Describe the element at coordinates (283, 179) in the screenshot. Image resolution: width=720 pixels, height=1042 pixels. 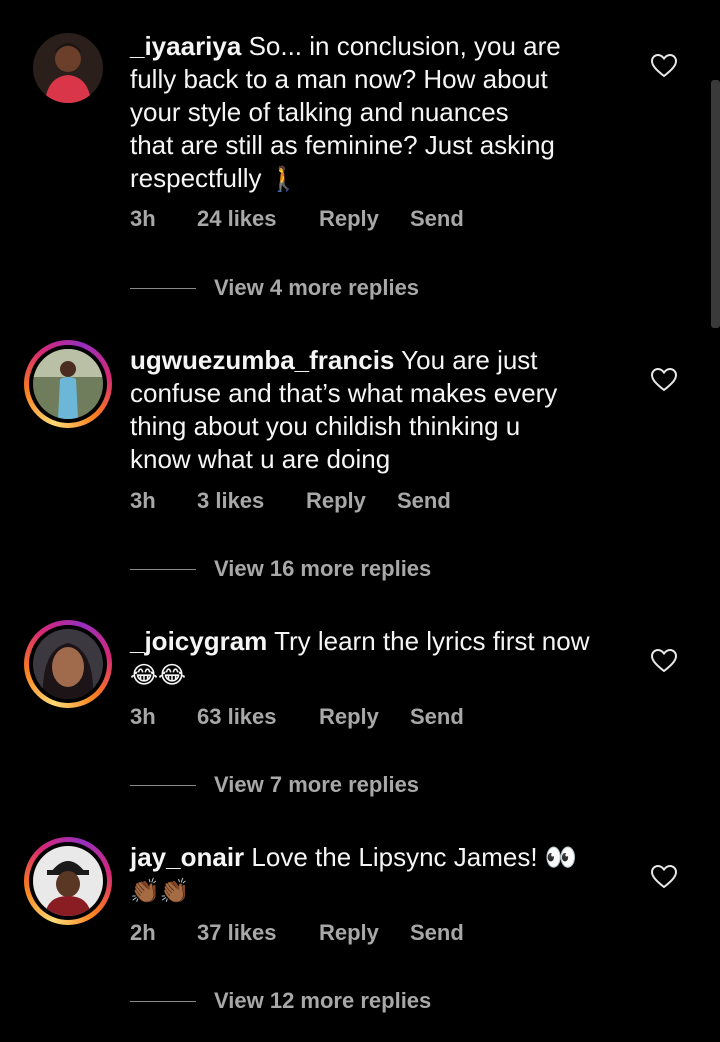
I see `walking-person-emoji: 🚶` at that location.